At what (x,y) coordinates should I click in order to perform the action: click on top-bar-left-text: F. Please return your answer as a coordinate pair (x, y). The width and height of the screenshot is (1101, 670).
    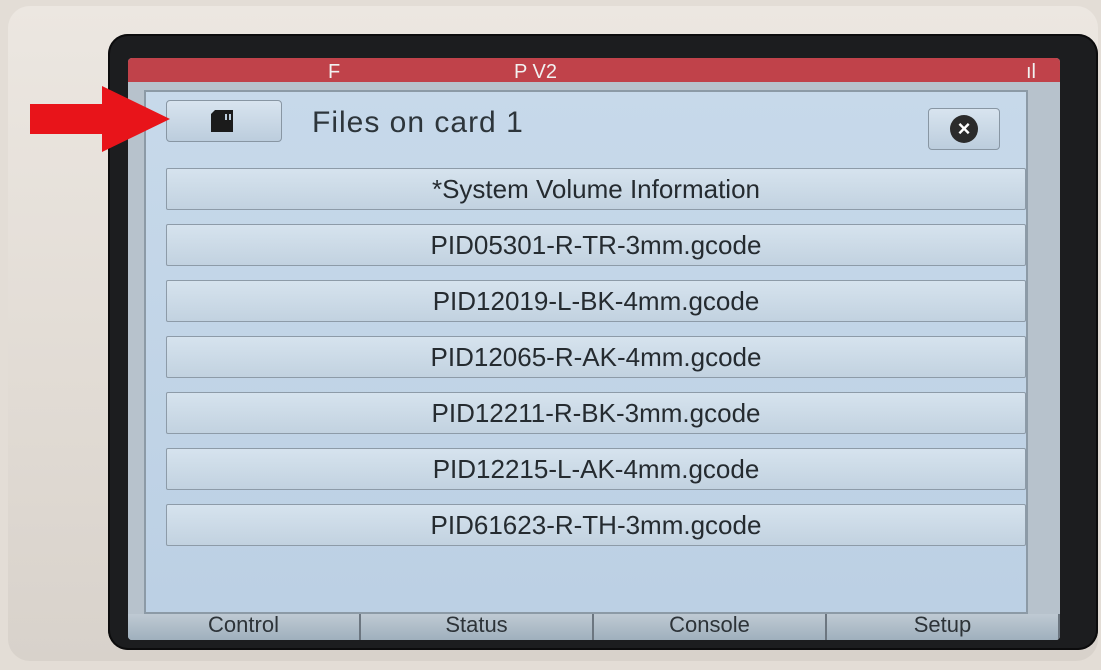
    Looking at the image, I should click on (334, 72).